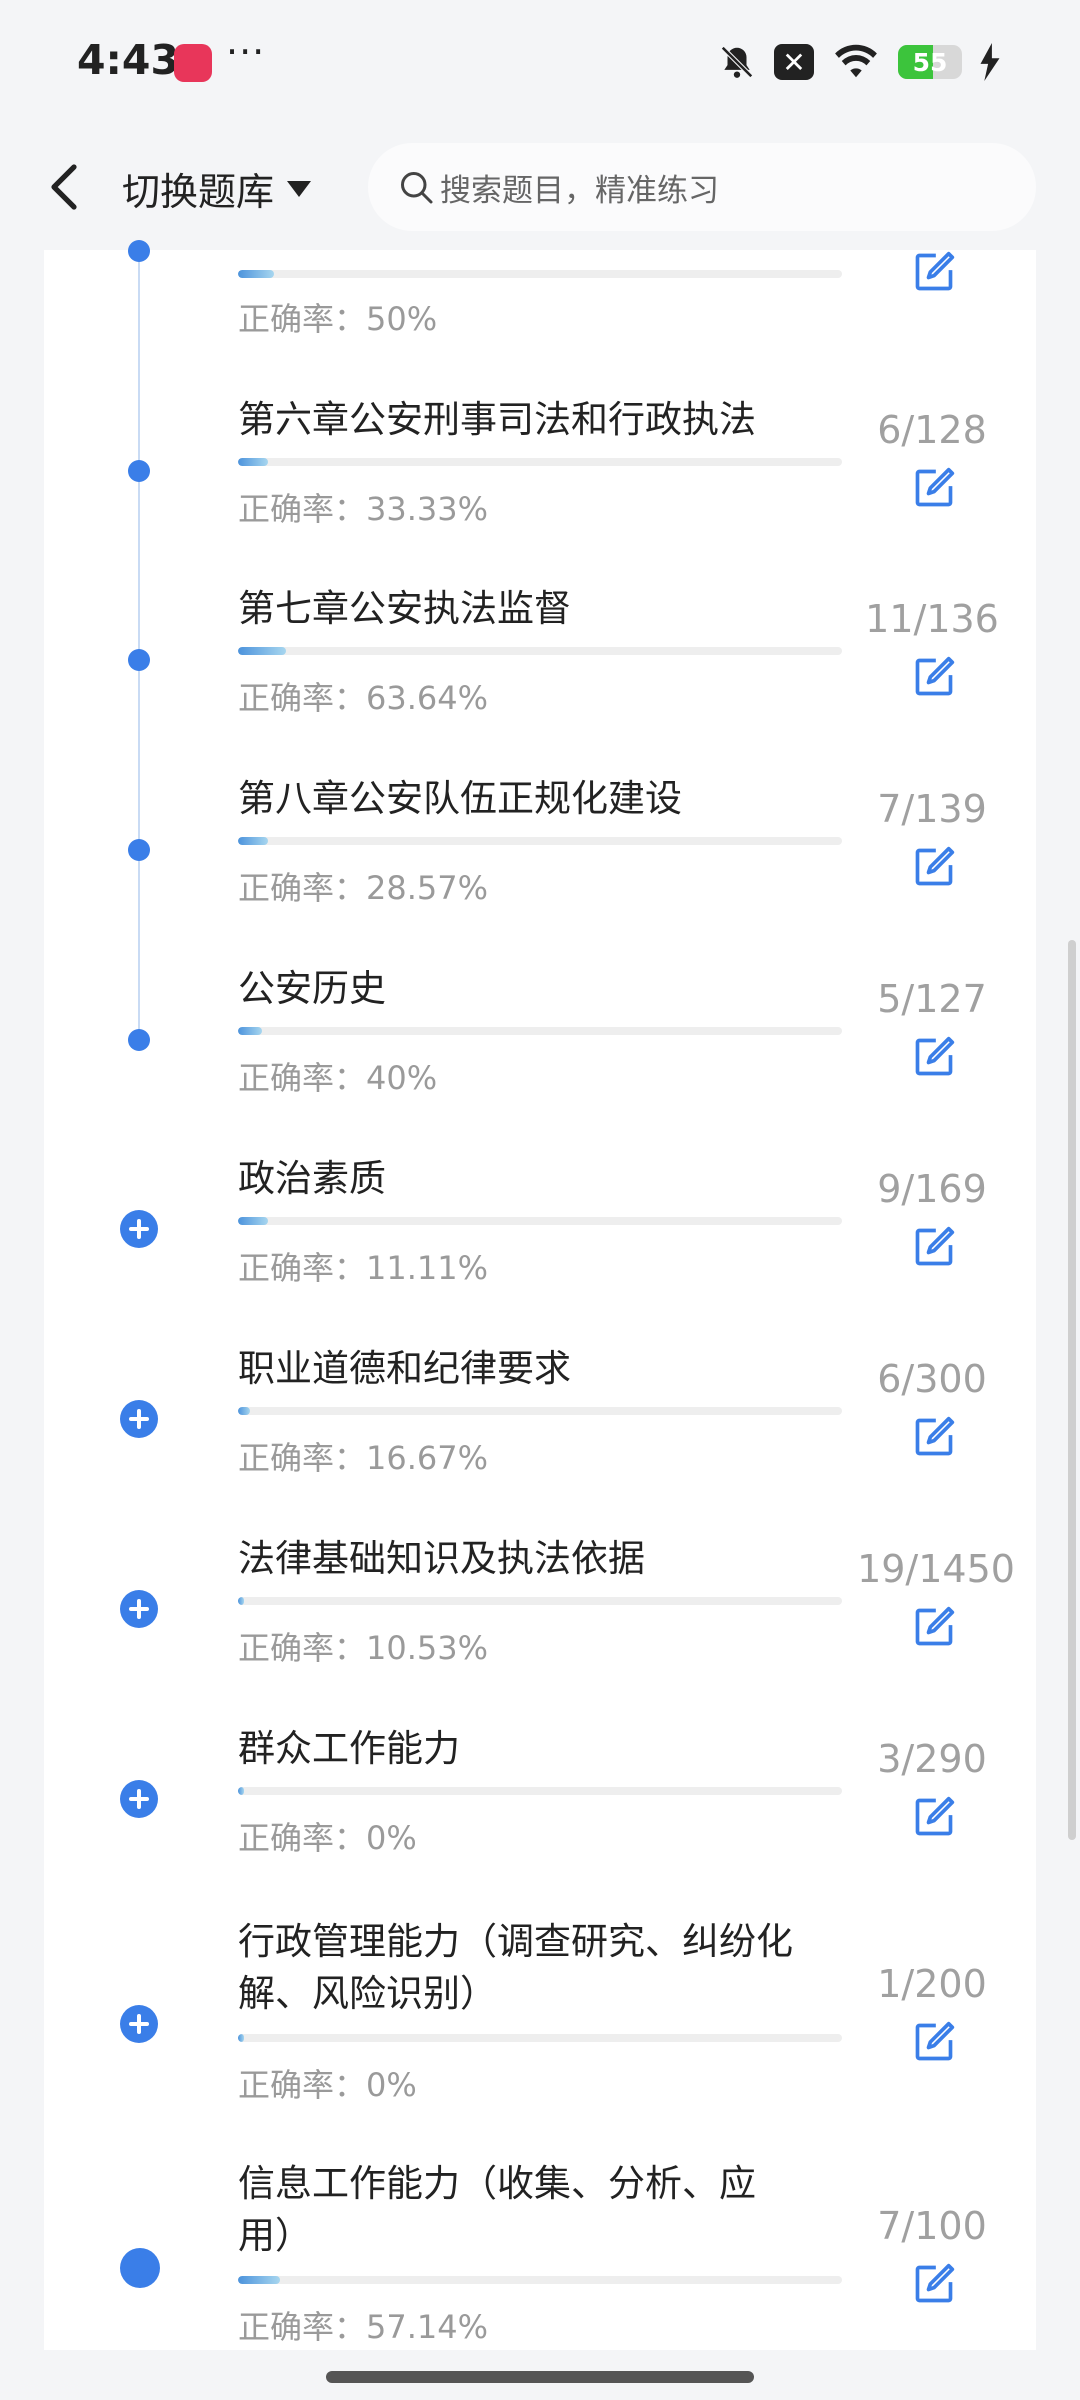 The width and height of the screenshot is (1080, 2400). I want to click on progress-count: 7/139, so click(932, 809).